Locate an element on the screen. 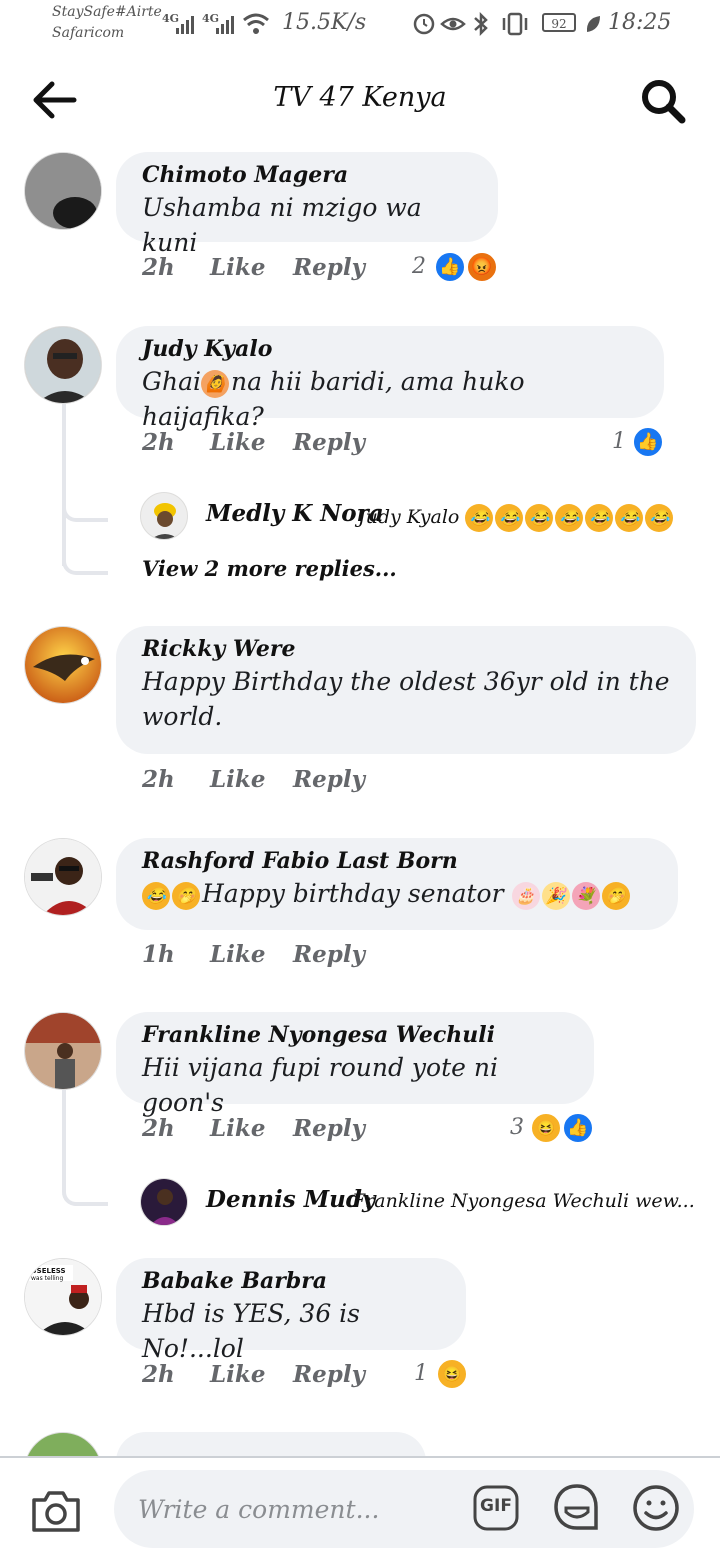 The height and width of the screenshot is (1562, 720). comment-text: 😂 🤭 Happy birthday senator 🎂 🎉 💐 🤭 is located at coordinates (397, 893).